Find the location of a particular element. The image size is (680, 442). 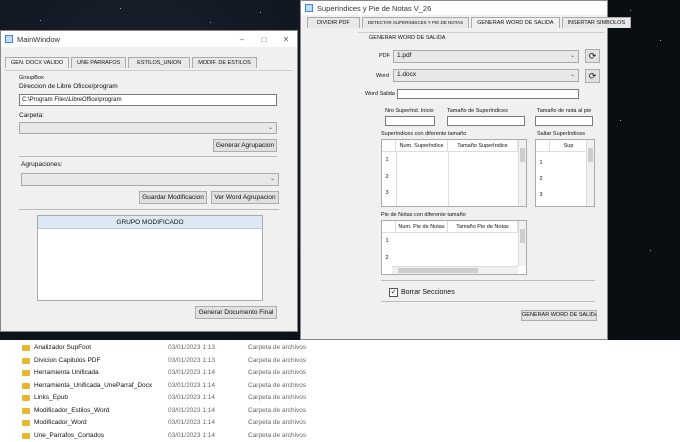

main-window-title: MainWindow is located at coordinates (38, 39).